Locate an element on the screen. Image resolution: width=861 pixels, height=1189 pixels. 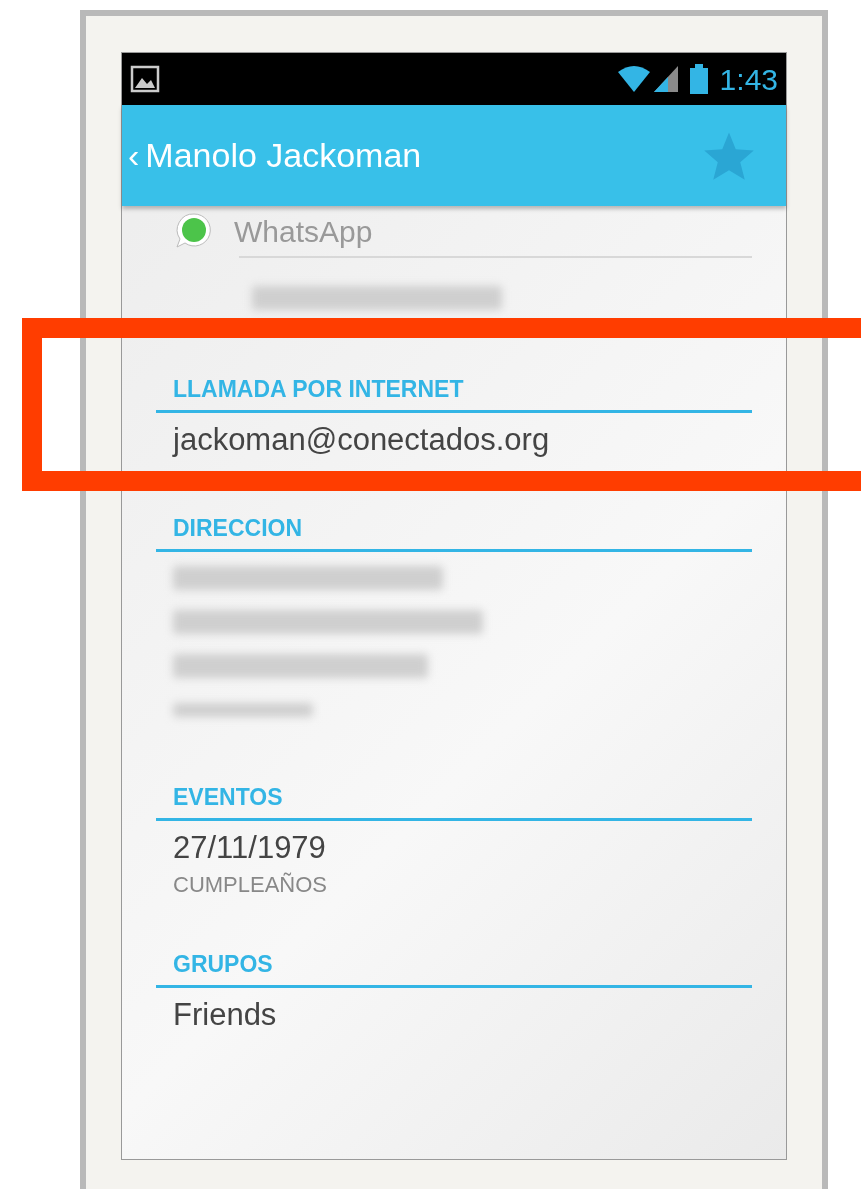
section-header: LLAMADA POR INTERNET is located at coordinates (318, 389).